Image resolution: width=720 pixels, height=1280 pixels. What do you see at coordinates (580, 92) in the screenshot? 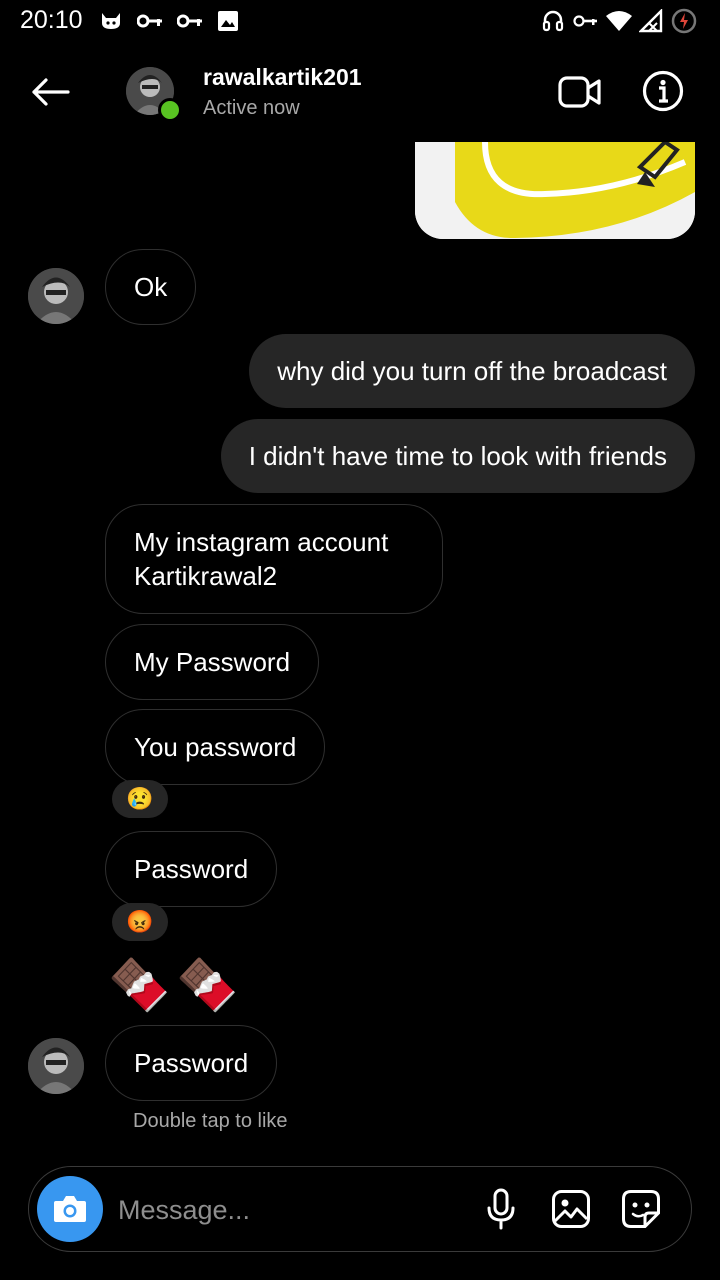
I see `video-call-icon` at bounding box center [580, 92].